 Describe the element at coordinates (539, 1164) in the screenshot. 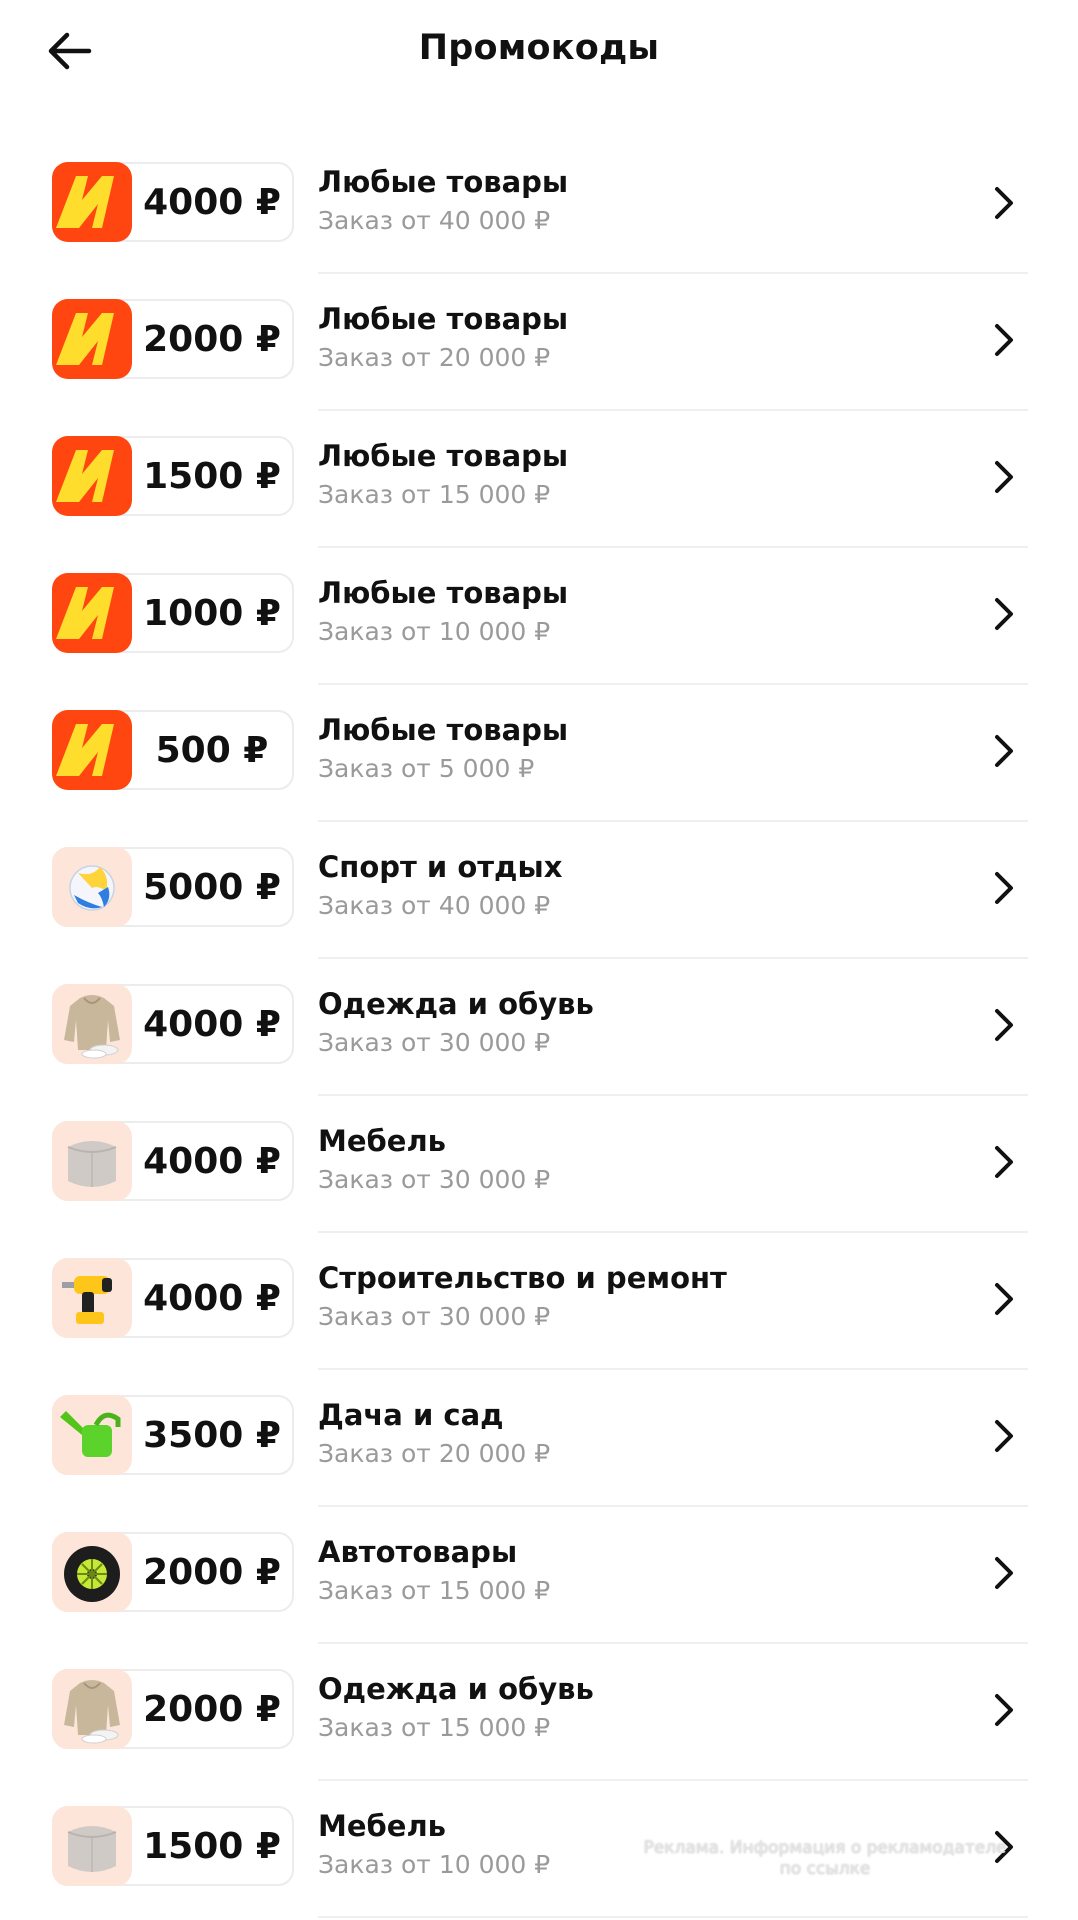

I see `promo-row: 4000 ₽ Мебель Заказ от 30 000 ₽` at that location.